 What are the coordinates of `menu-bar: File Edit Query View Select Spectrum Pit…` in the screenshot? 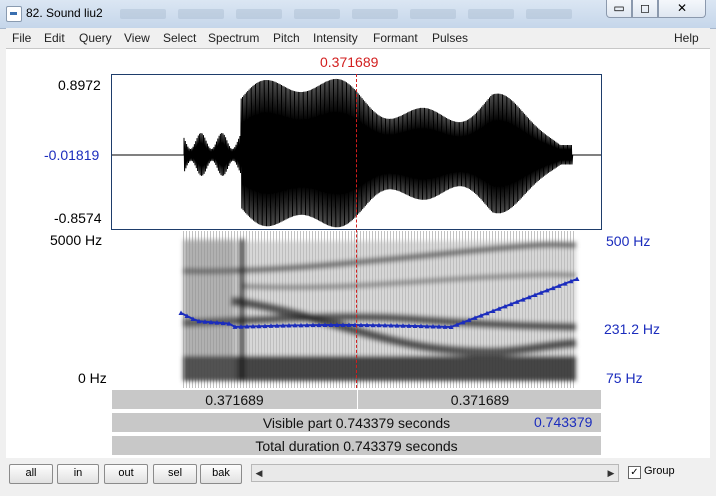 It's located at (358, 38).